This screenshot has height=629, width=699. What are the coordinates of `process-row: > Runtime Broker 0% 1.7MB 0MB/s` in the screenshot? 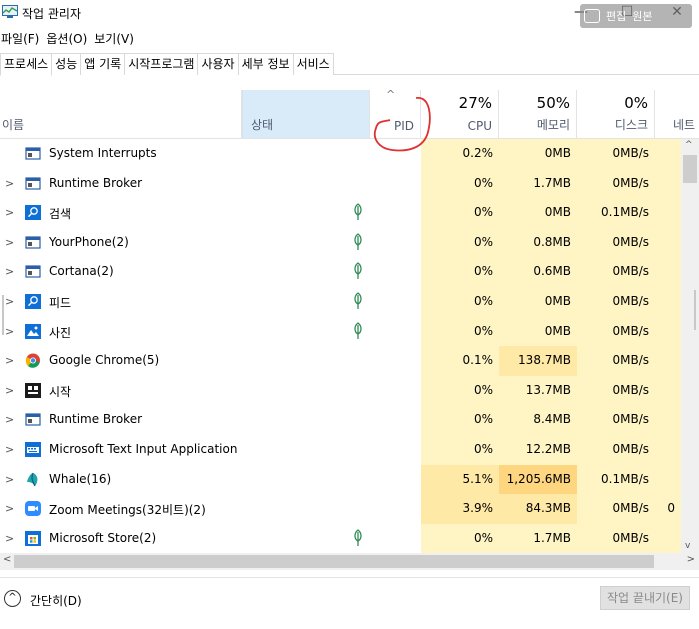 It's located at (340, 183).